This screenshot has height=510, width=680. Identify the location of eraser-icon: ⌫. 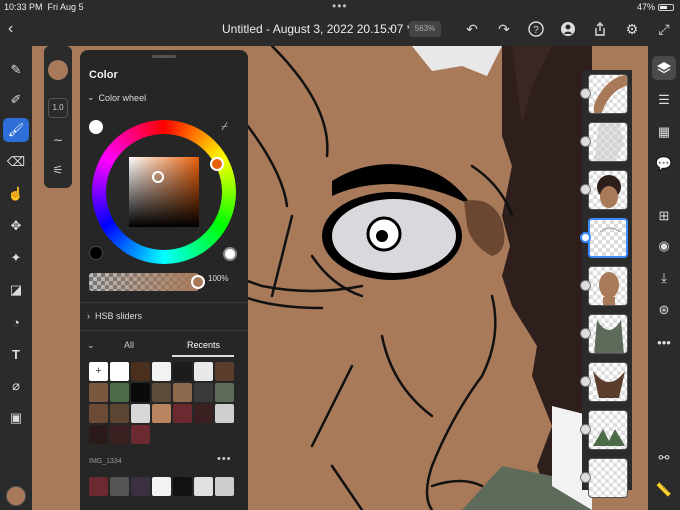
(16, 162).